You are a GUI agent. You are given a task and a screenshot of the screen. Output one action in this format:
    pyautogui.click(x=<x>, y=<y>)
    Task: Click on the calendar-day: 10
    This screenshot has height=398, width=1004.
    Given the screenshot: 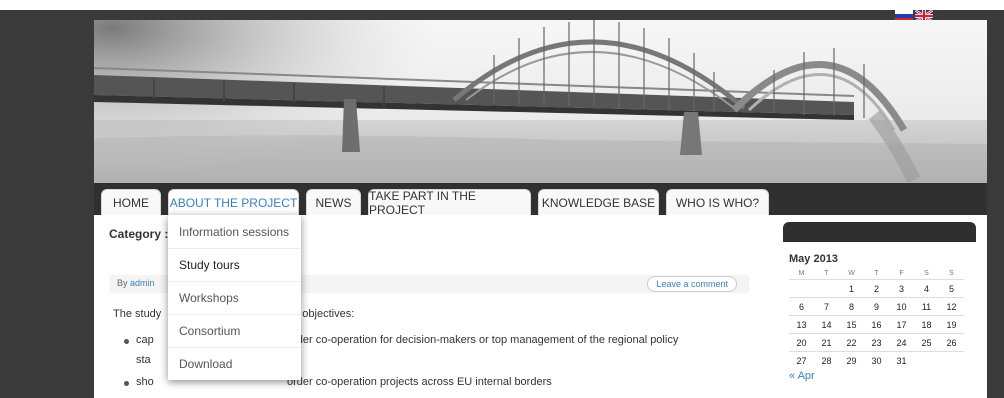 What is the action you would take?
    pyautogui.click(x=901, y=306)
    